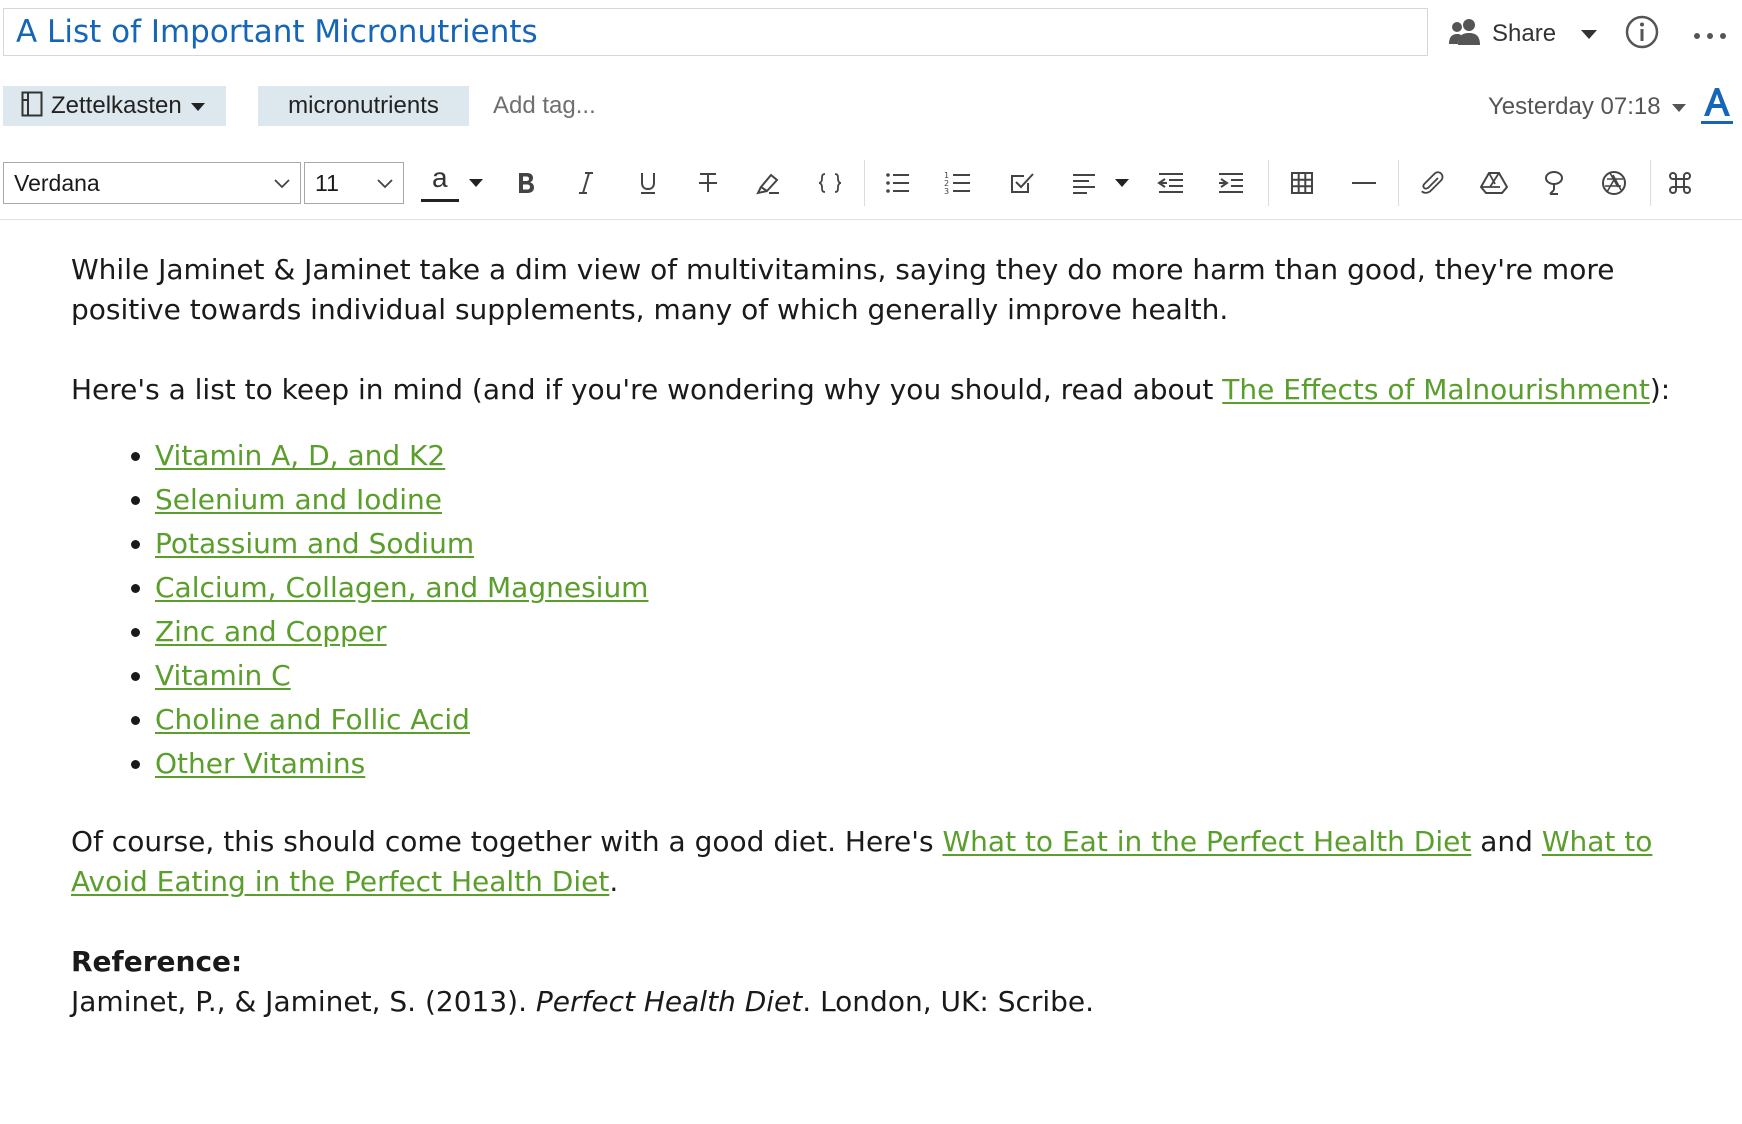 This screenshot has width=1742, height=1124. Describe the element at coordinates (614, 881) in the screenshot. I see `paragraph-text: .` at that location.